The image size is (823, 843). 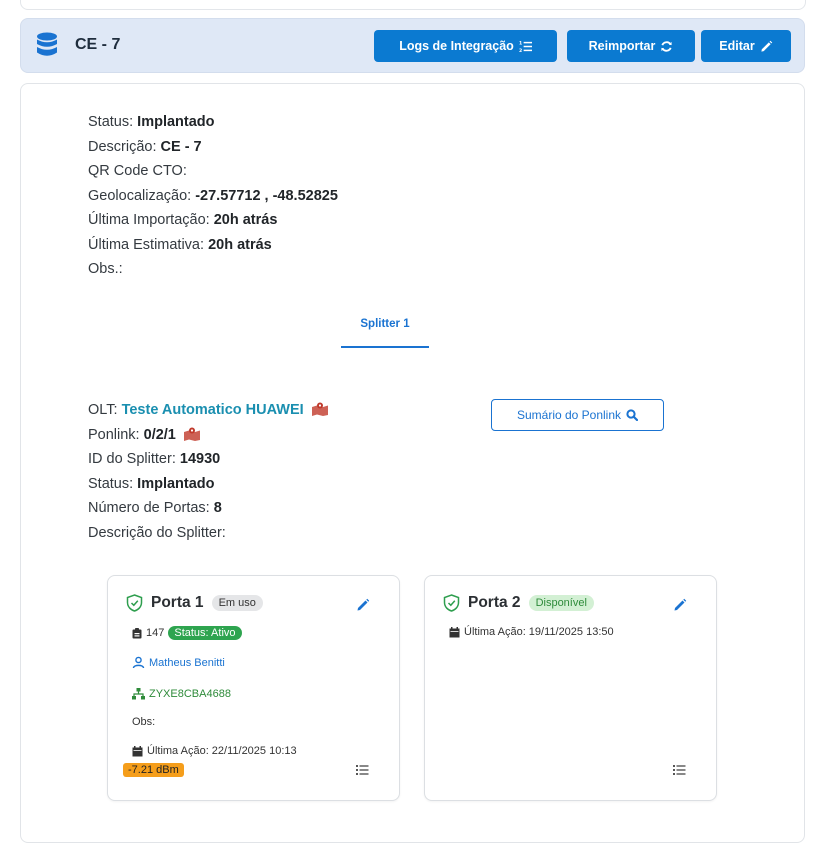 What do you see at coordinates (385, 333) in the screenshot?
I see `tab-splitter-1: Splitter 1` at bounding box center [385, 333].